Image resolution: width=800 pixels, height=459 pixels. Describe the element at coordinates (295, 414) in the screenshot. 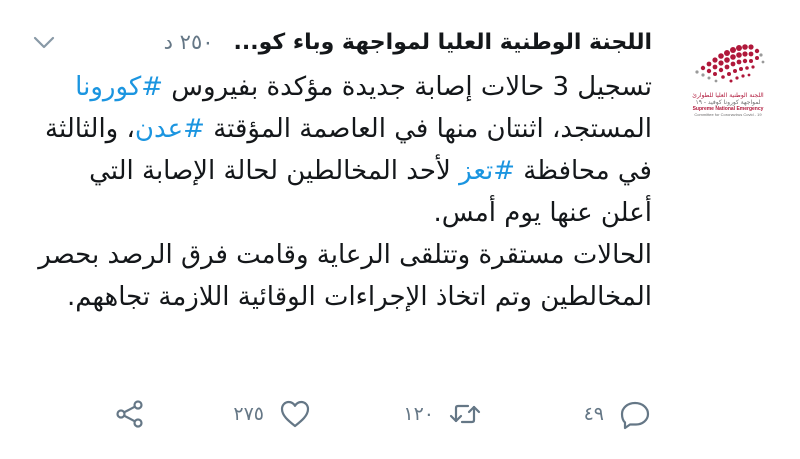

I see `heart-icon` at that location.